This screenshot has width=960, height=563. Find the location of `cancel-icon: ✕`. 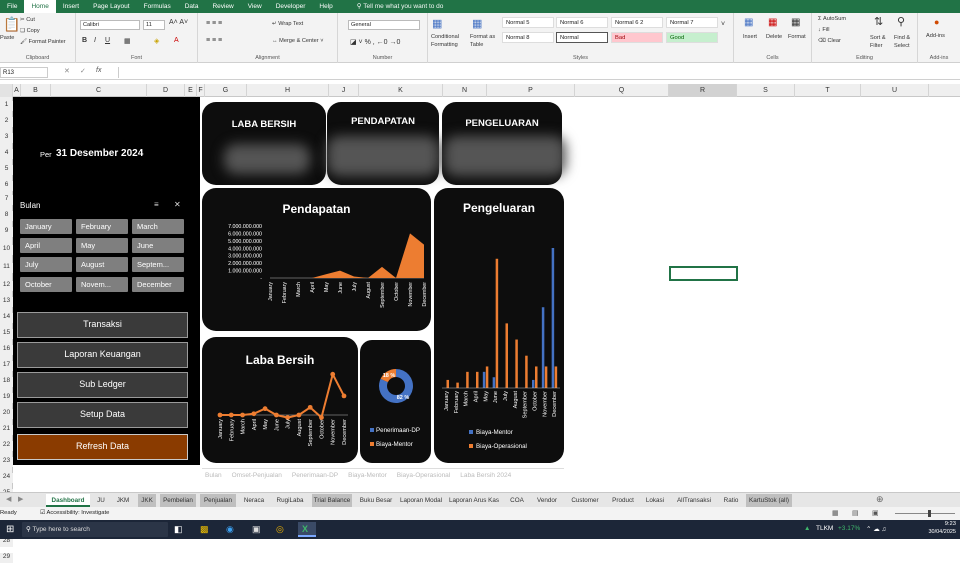

cancel-icon: ✕ is located at coordinates (67, 71).